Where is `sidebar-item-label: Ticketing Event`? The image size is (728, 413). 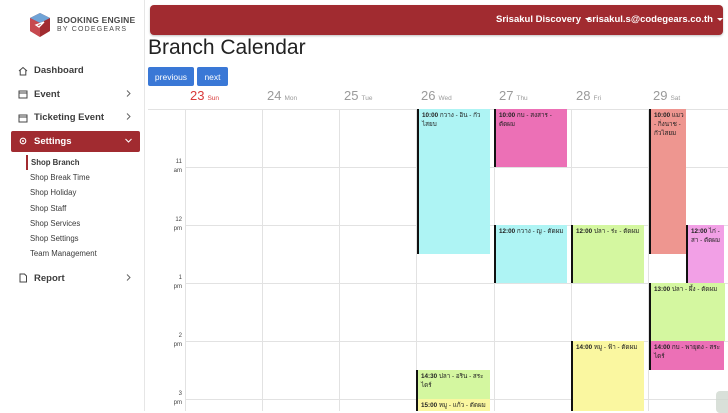
sidebar-item-label: Ticketing Event is located at coordinates (69, 117).